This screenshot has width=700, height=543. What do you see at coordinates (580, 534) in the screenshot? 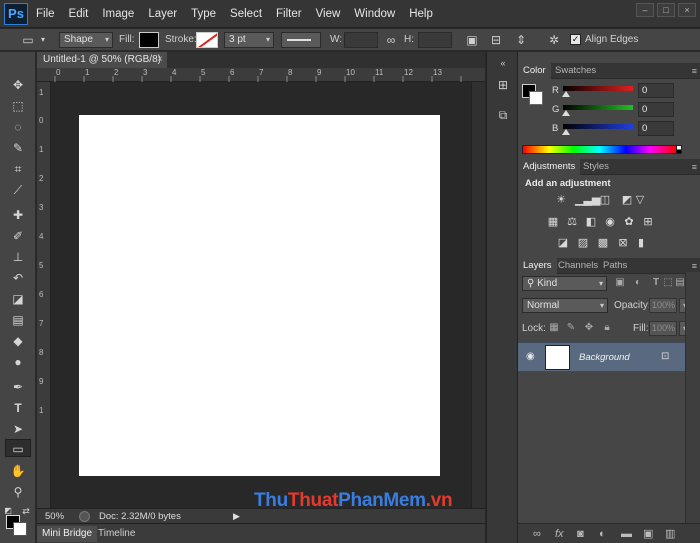
I see `add-mask-icon: ◙` at bounding box center [580, 534].